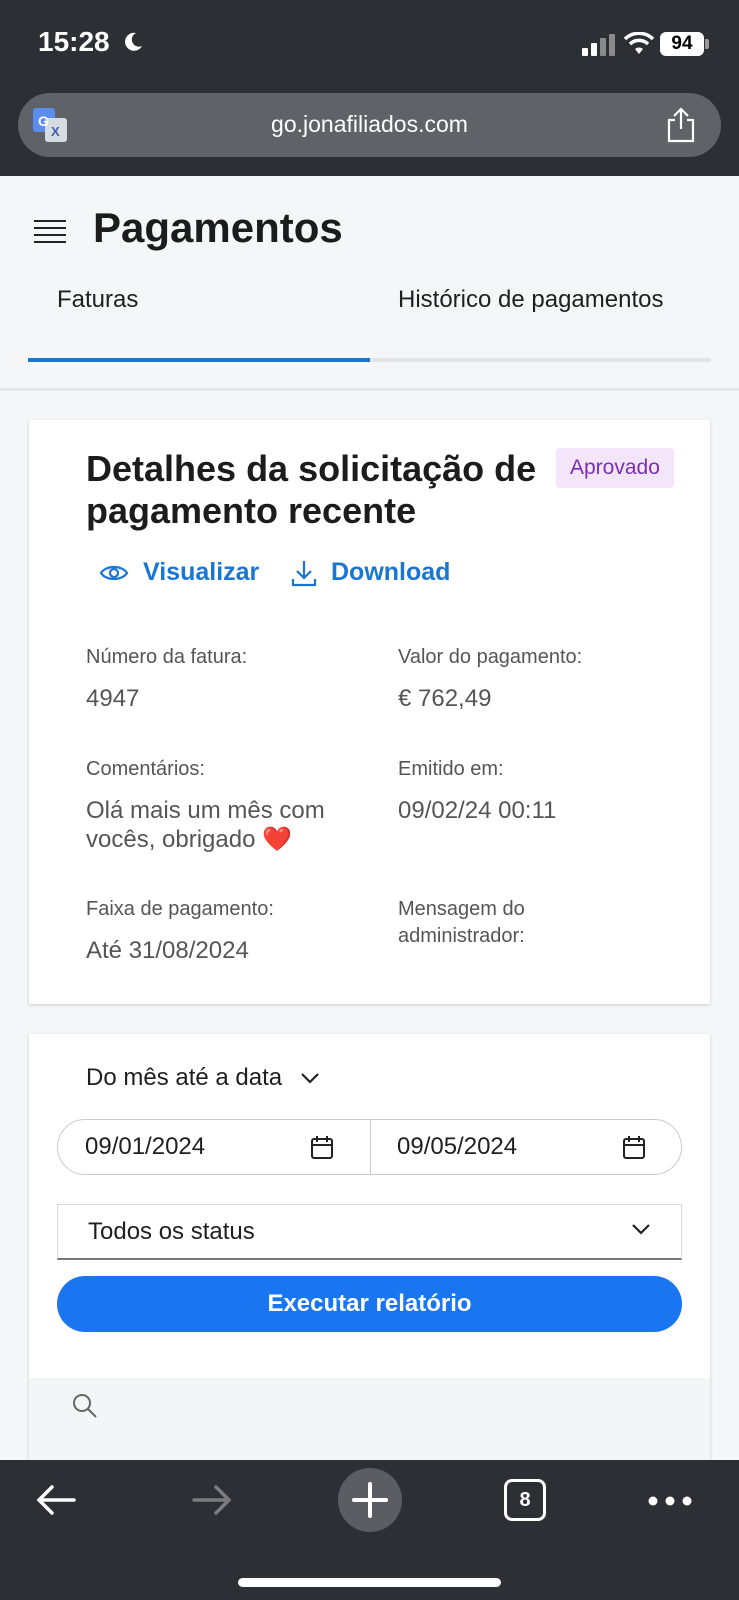 The image size is (739, 1600). I want to click on menu-icon, so click(50, 233).